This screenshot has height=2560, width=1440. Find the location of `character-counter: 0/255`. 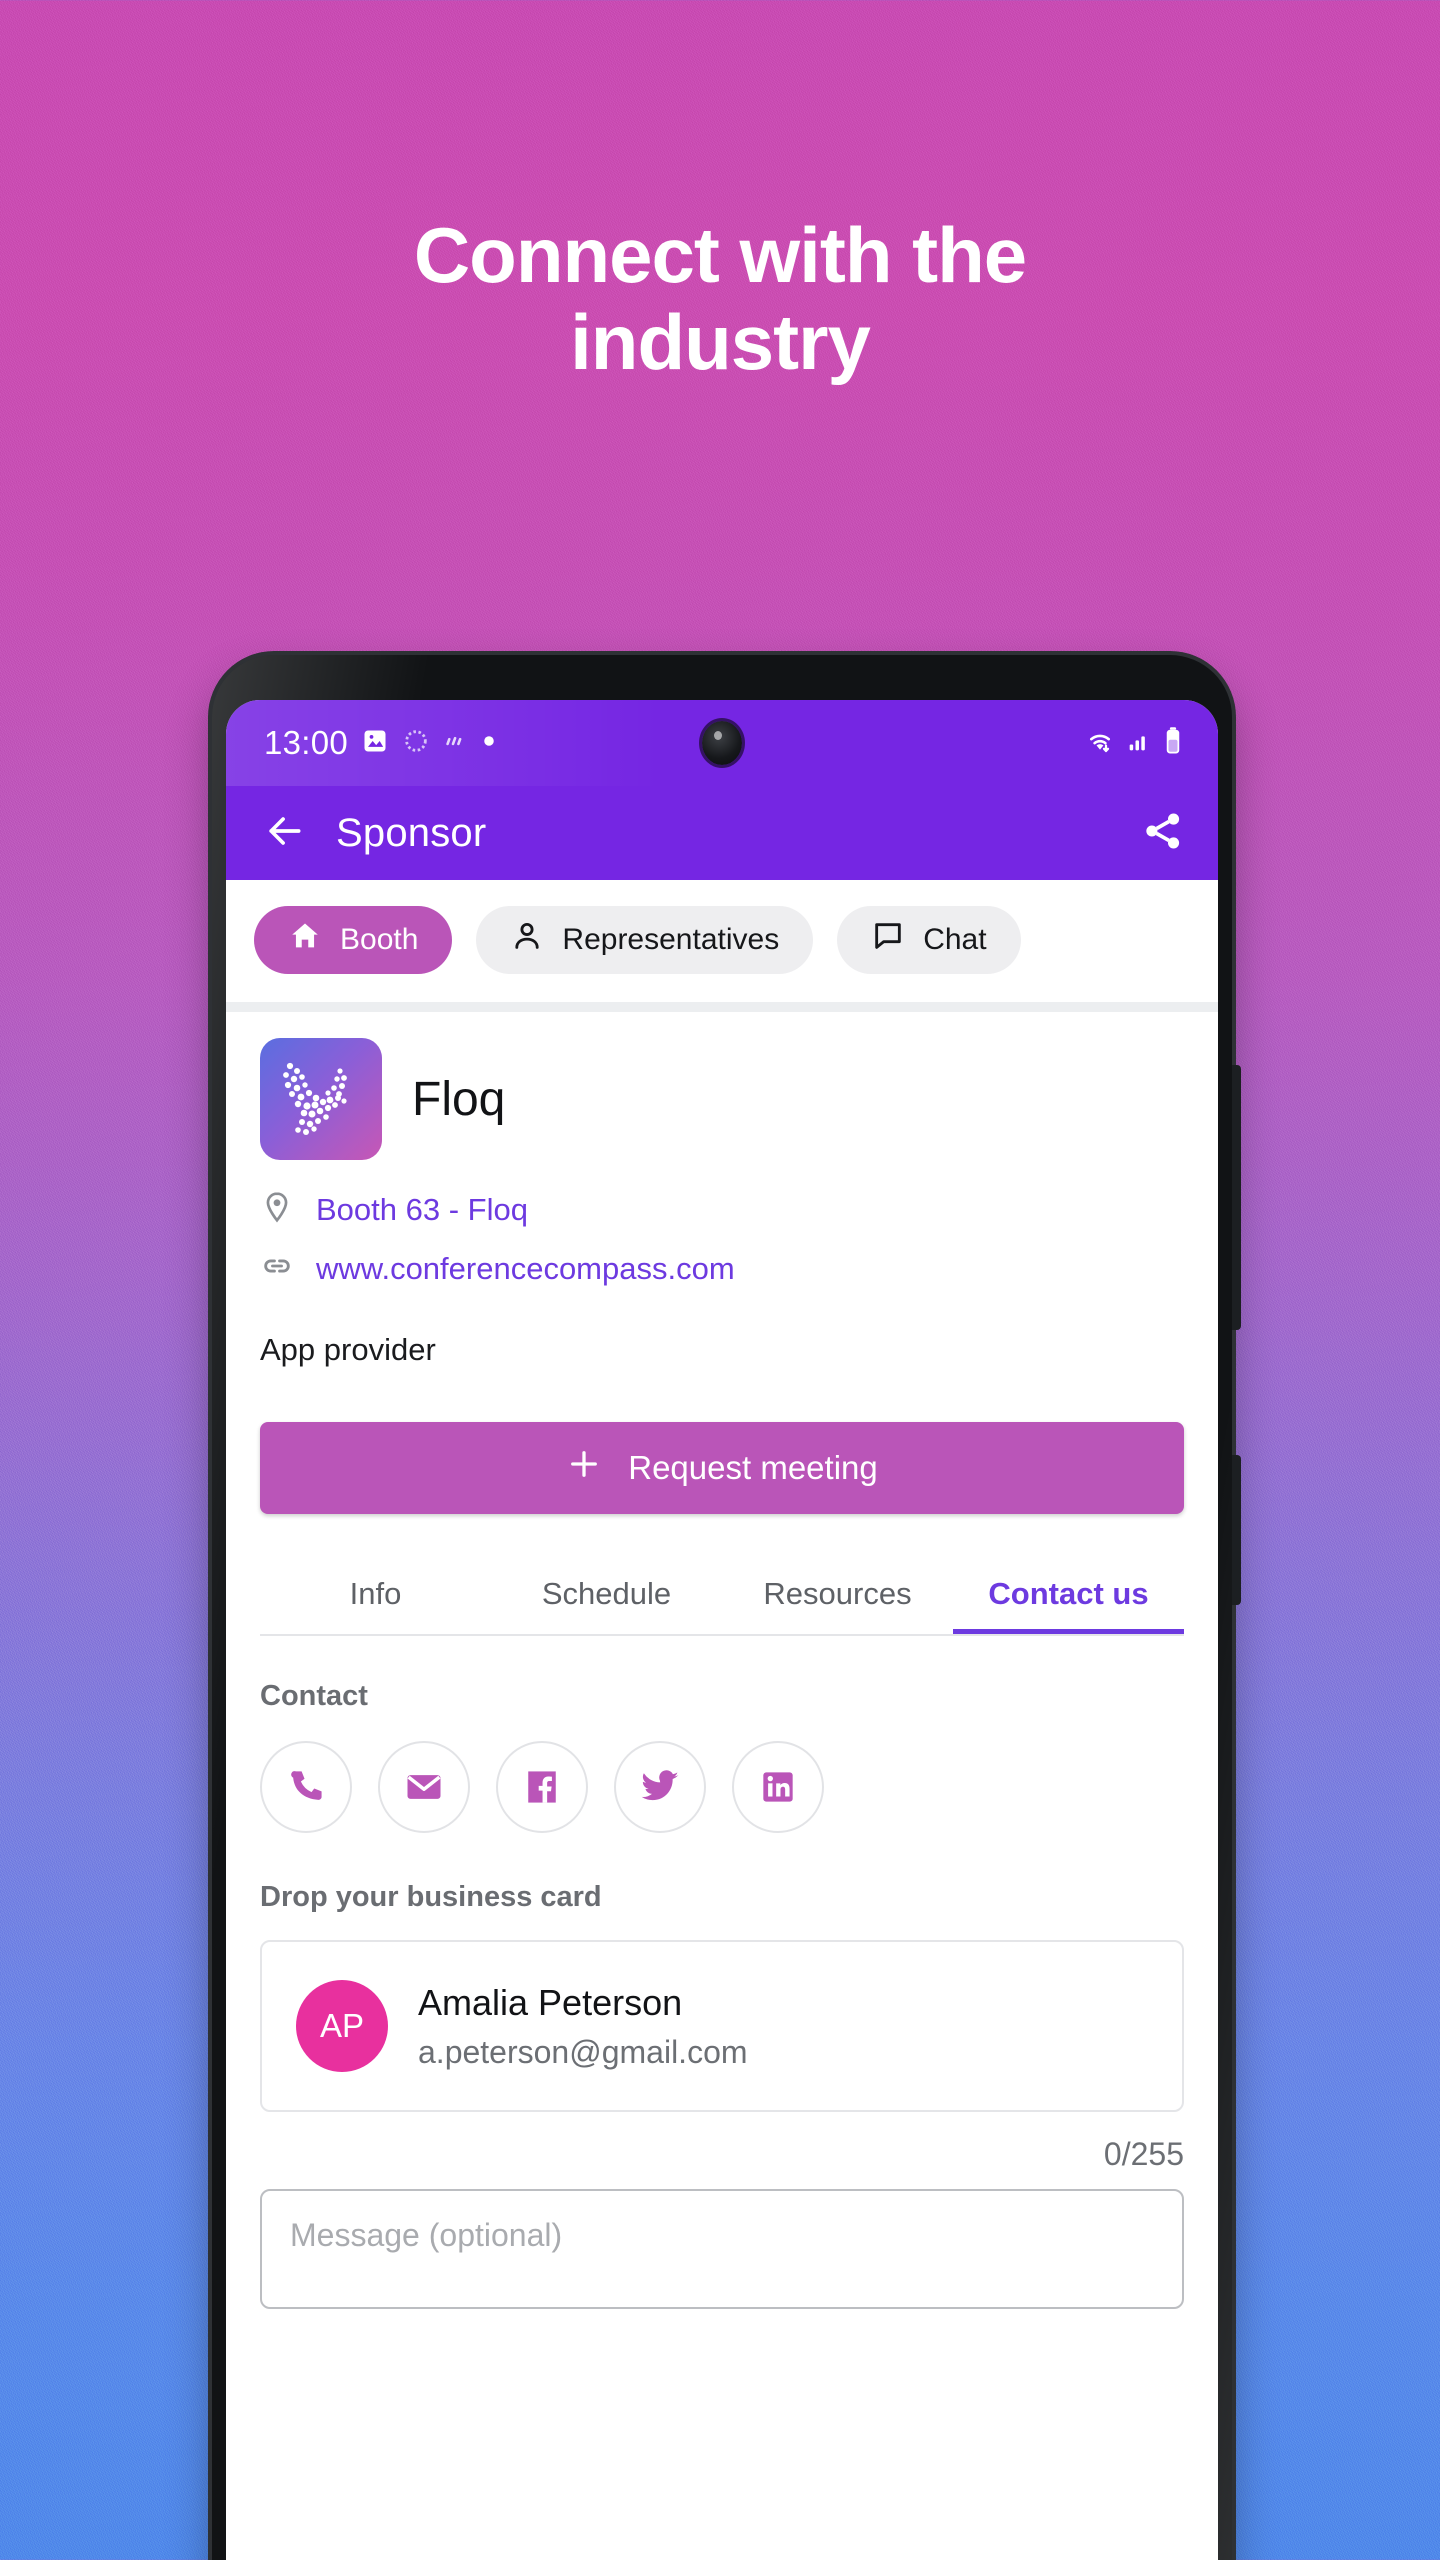

character-counter: 0/255 is located at coordinates (1143, 2154).